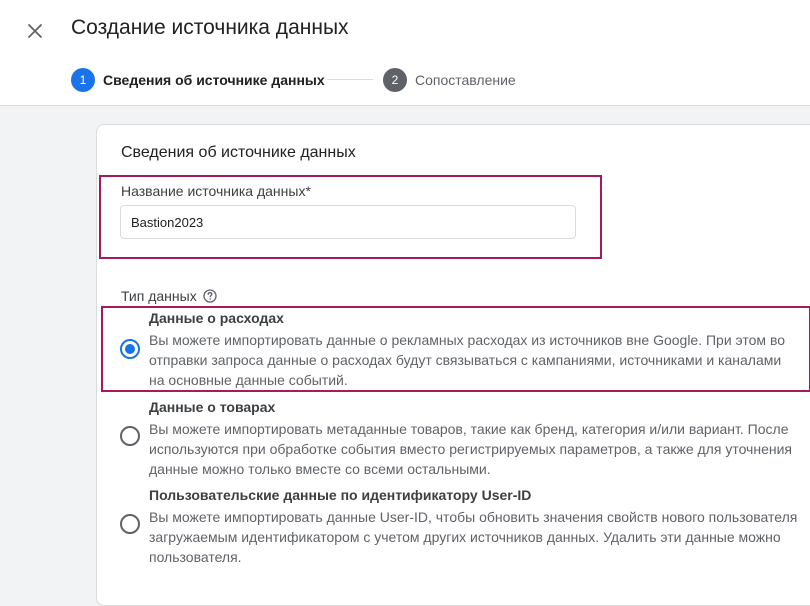 This screenshot has height=606, width=810. I want to click on data-source-name-label: Название источника данных*, so click(216, 191).